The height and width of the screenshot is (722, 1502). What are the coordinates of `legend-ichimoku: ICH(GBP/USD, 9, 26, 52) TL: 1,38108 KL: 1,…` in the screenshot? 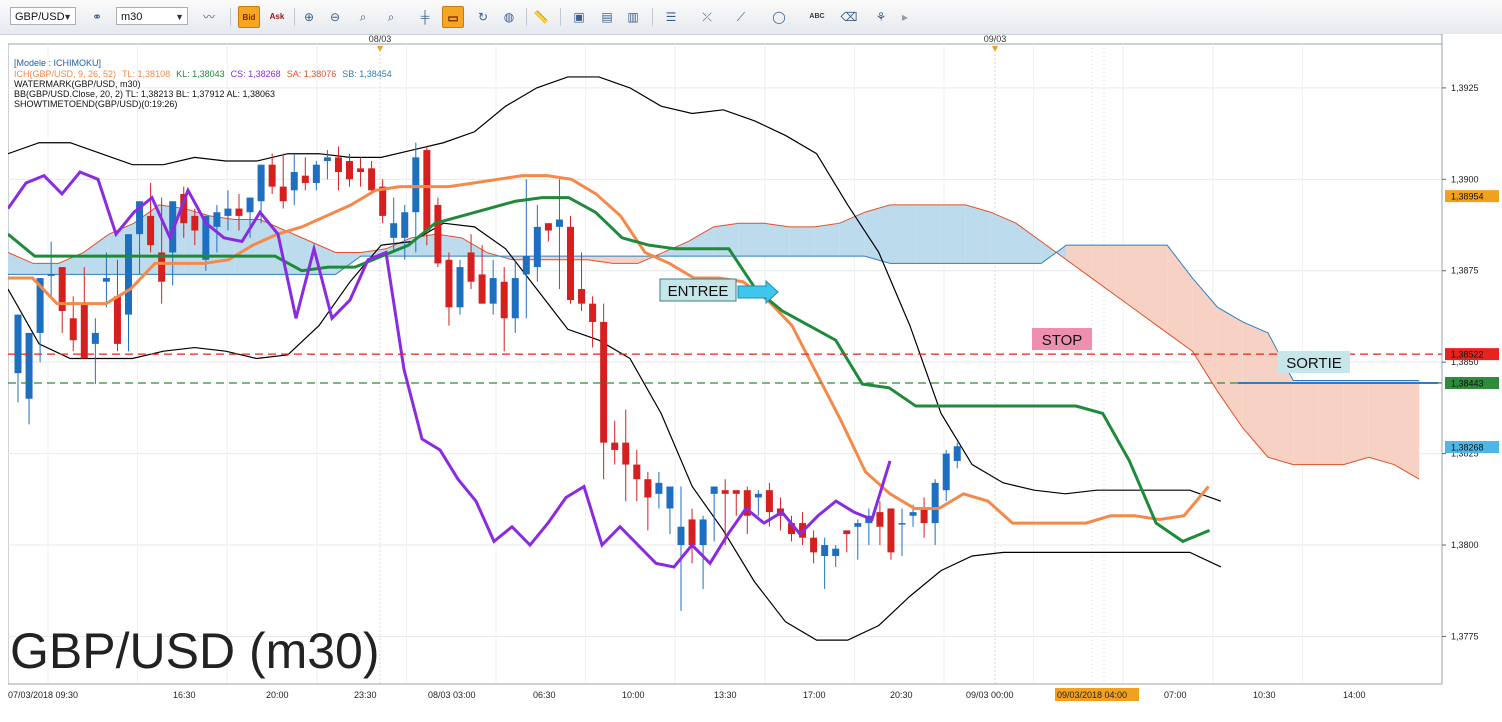 It's located at (203, 74).